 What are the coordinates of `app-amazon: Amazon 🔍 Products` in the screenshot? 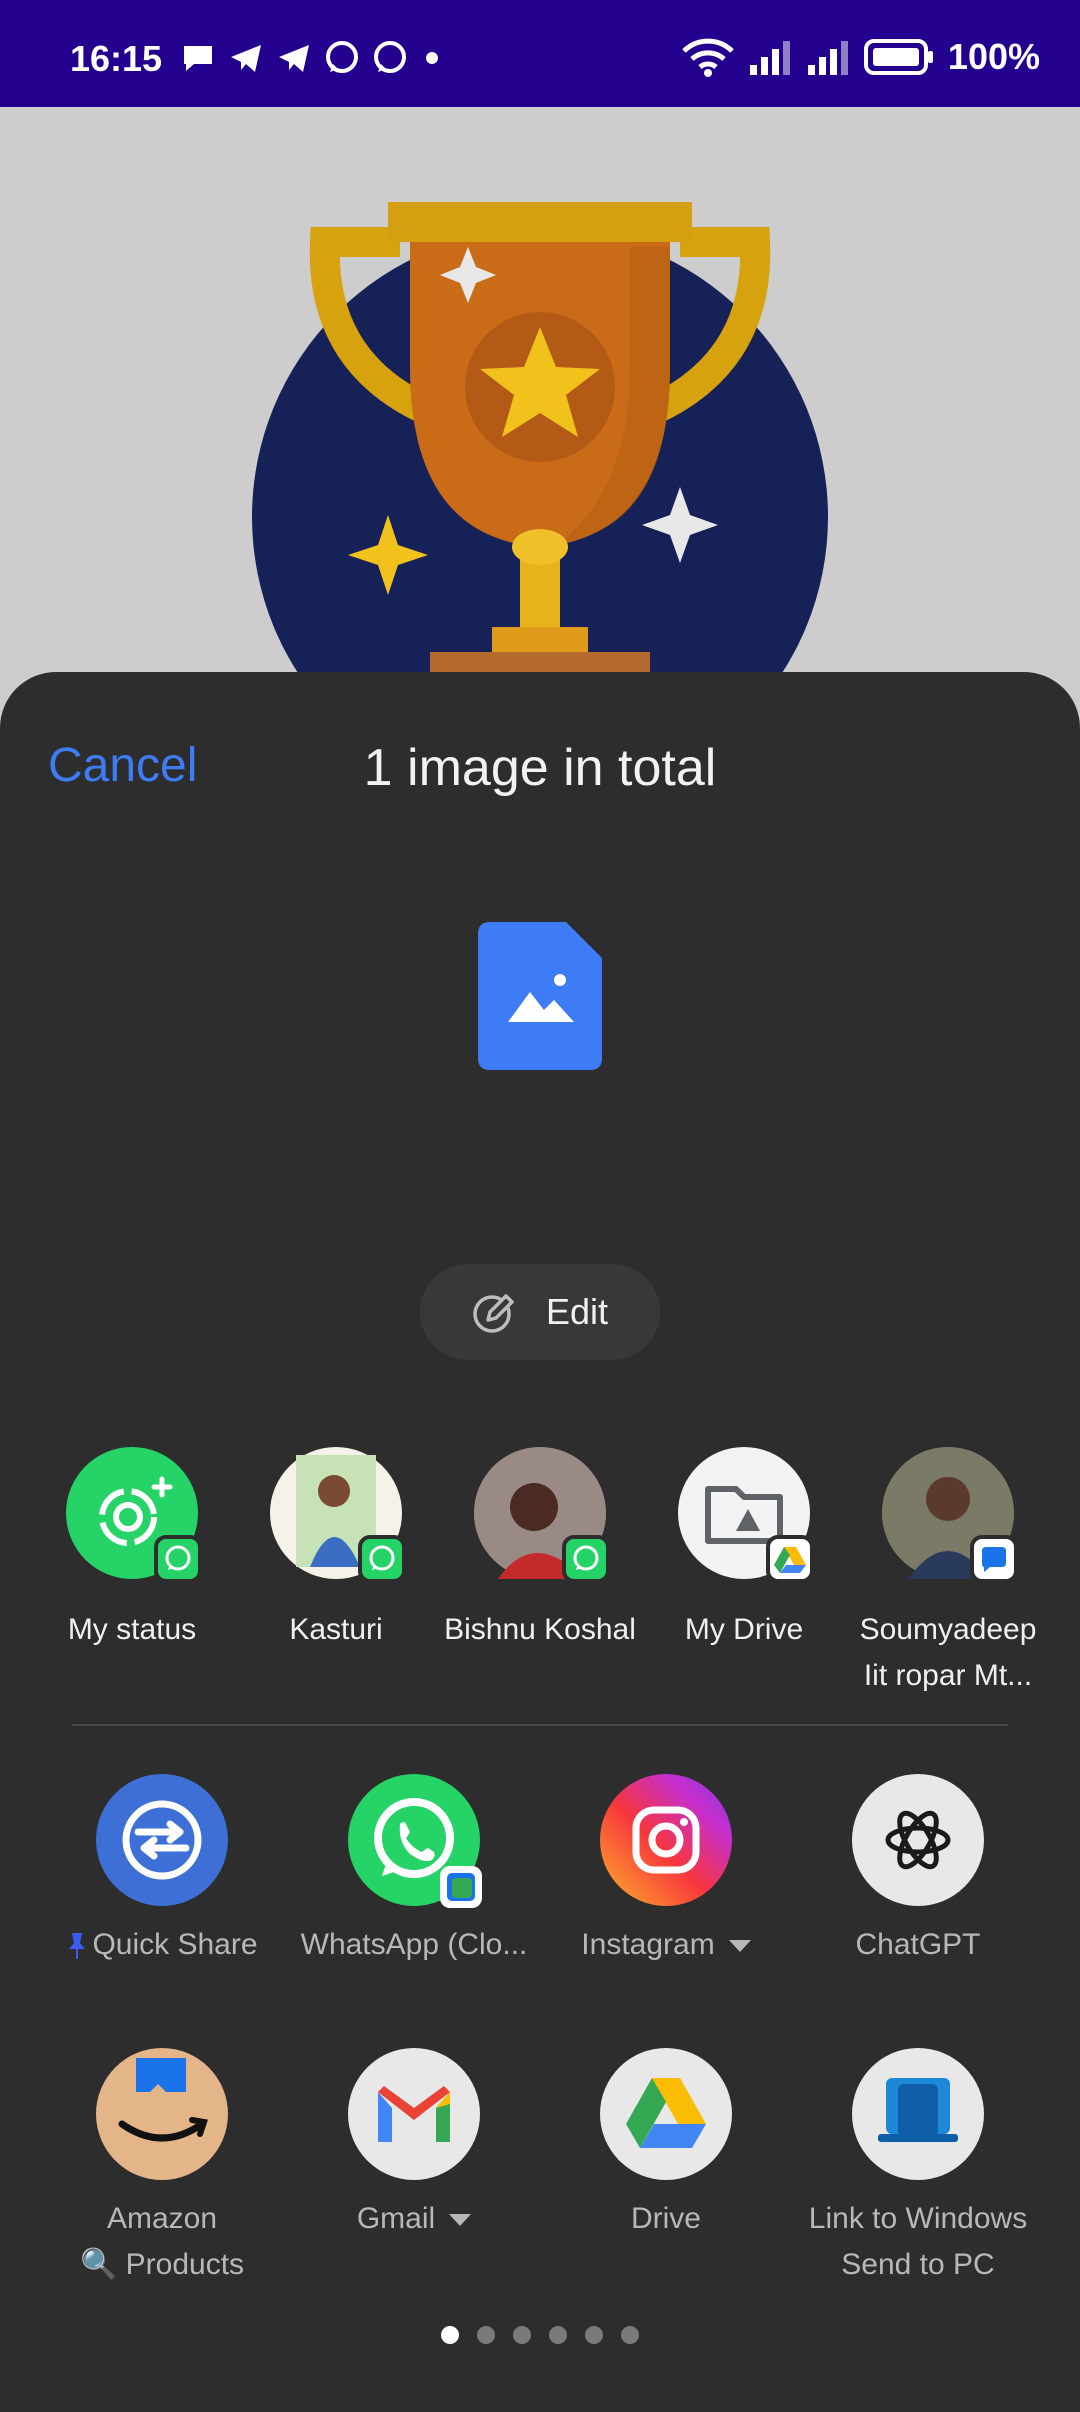 It's located at (162, 2168).